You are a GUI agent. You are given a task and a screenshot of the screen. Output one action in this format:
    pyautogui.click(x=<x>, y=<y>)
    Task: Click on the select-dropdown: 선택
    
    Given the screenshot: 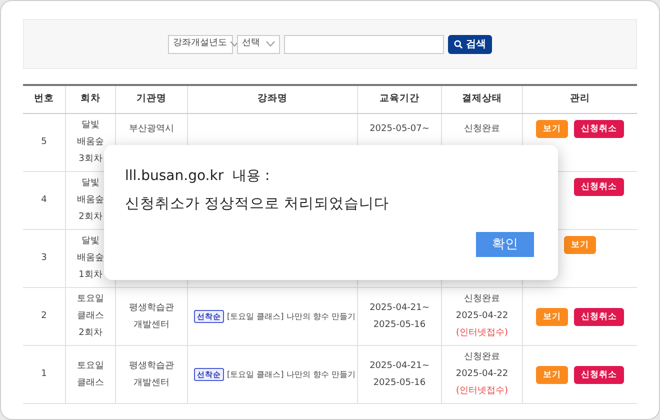 What is the action you would take?
    pyautogui.click(x=258, y=44)
    